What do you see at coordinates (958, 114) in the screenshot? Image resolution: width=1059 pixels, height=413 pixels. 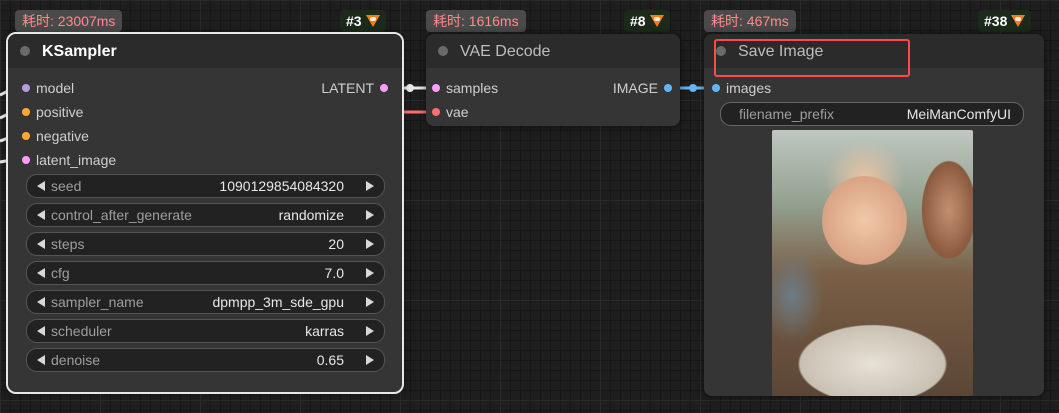 I see `filename-prefix-value: MeiManComfyUI` at bounding box center [958, 114].